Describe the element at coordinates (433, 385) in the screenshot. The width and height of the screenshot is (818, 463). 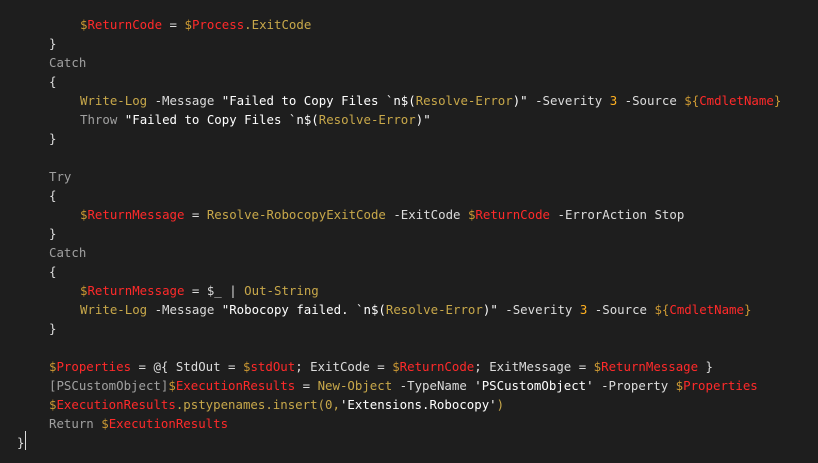
I see `code-token: -TypeName` at that location.